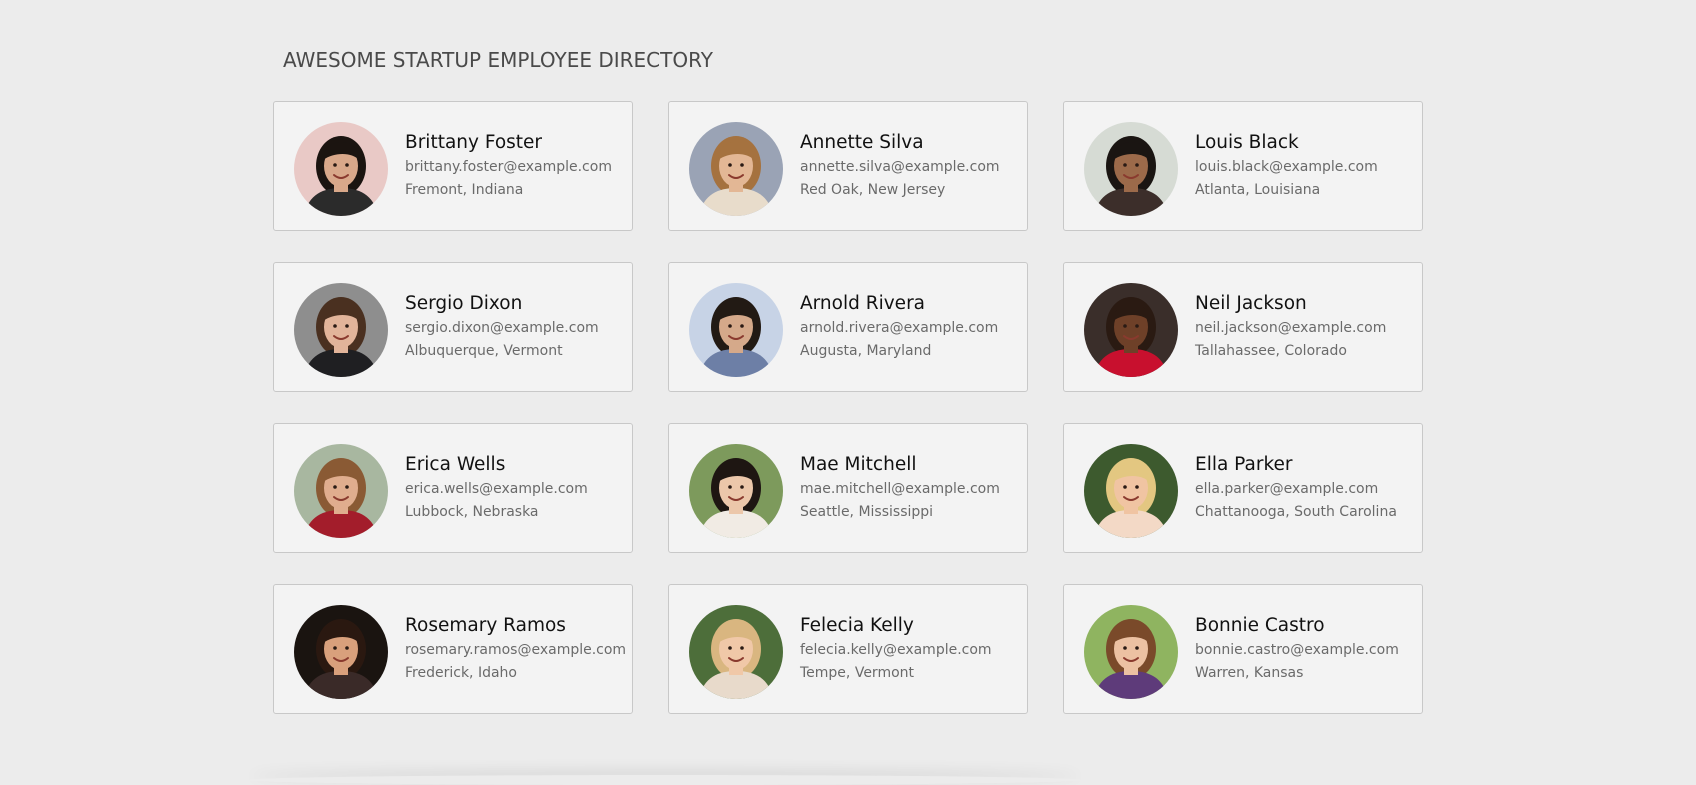 The image size is (1696, 785). I want to click on employee-email: louis.black@example.com, so click(1286, 167).